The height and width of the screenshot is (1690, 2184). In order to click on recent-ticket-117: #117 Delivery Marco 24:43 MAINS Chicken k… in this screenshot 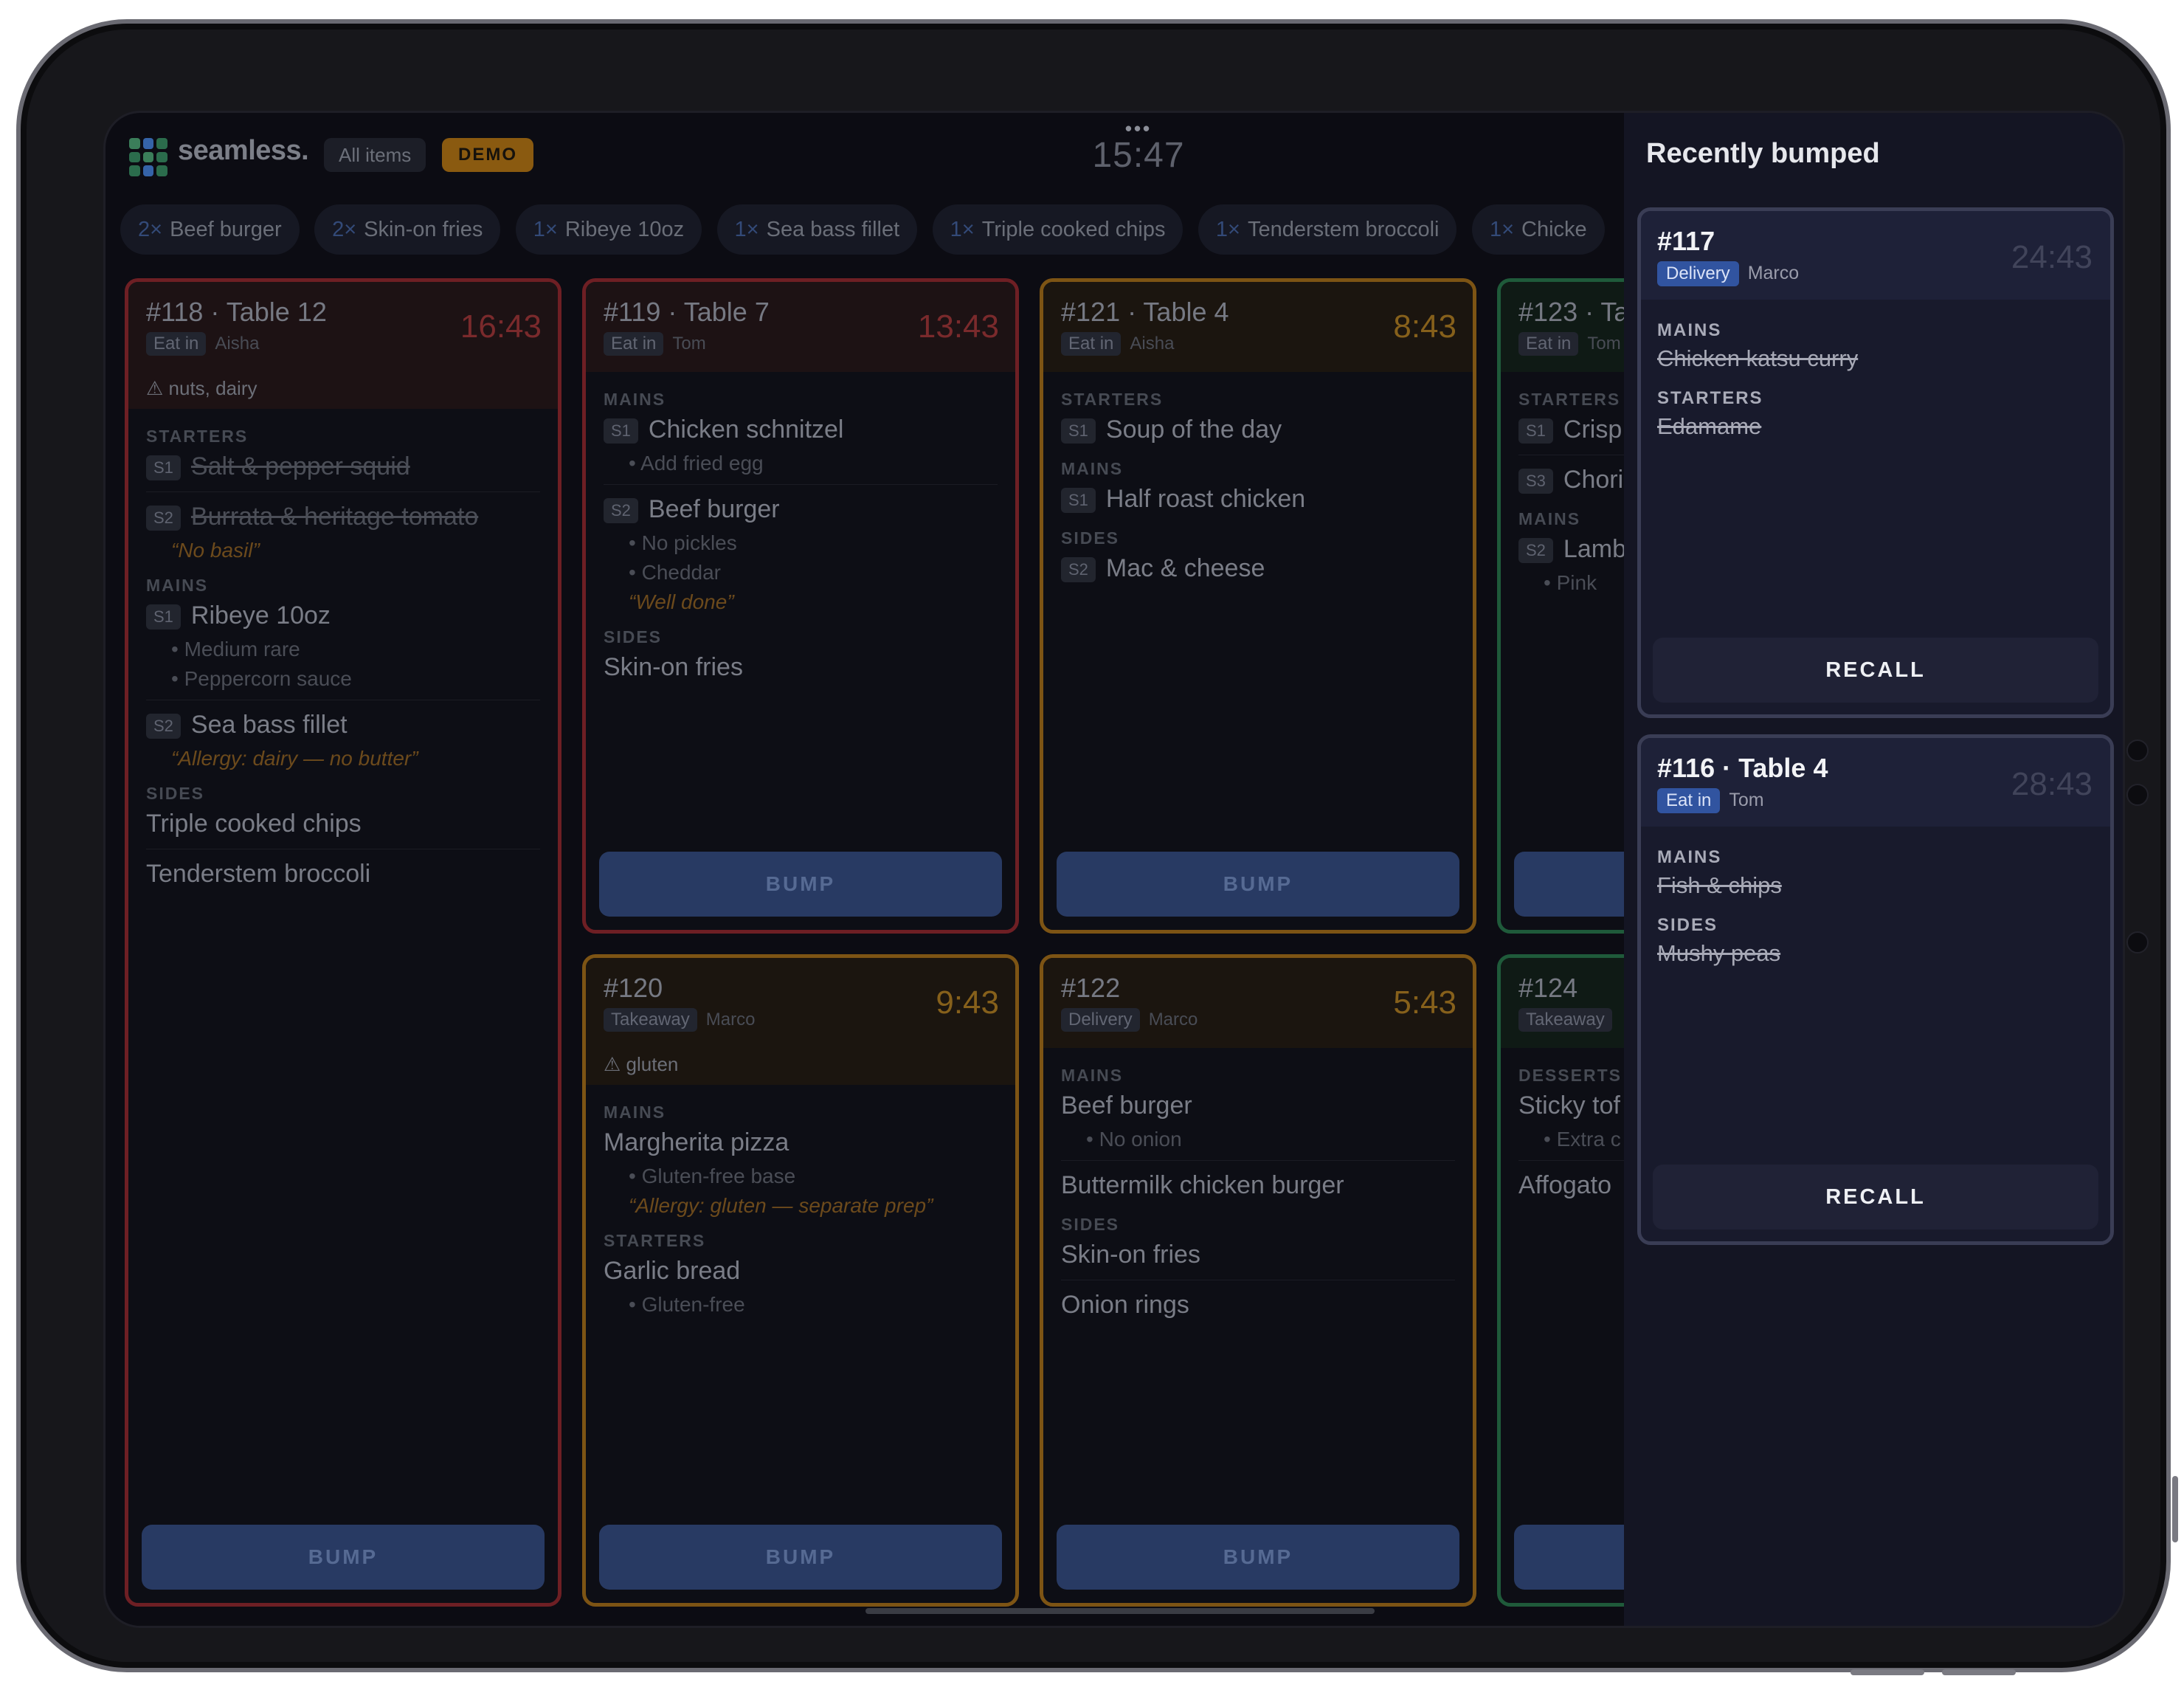, I will do `click(1876, 463)`.